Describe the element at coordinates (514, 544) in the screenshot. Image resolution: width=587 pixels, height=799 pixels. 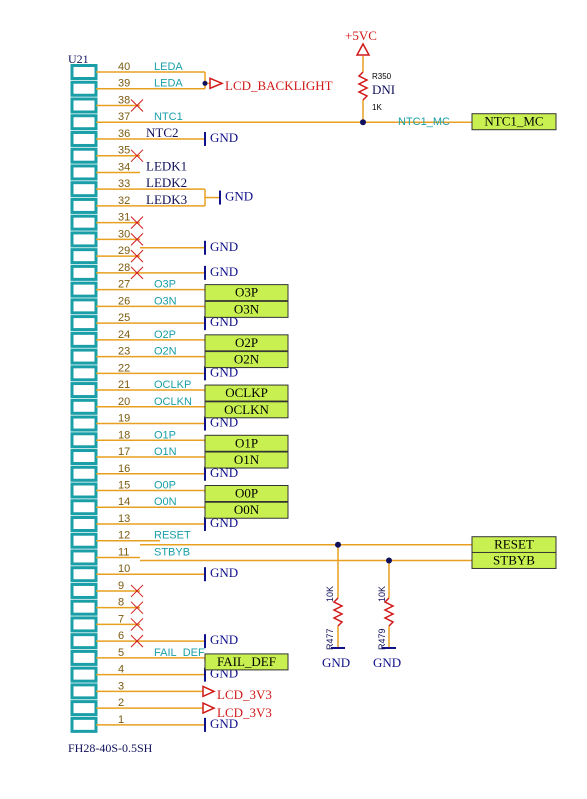
I see `port-reset-label: RESET` at that location.